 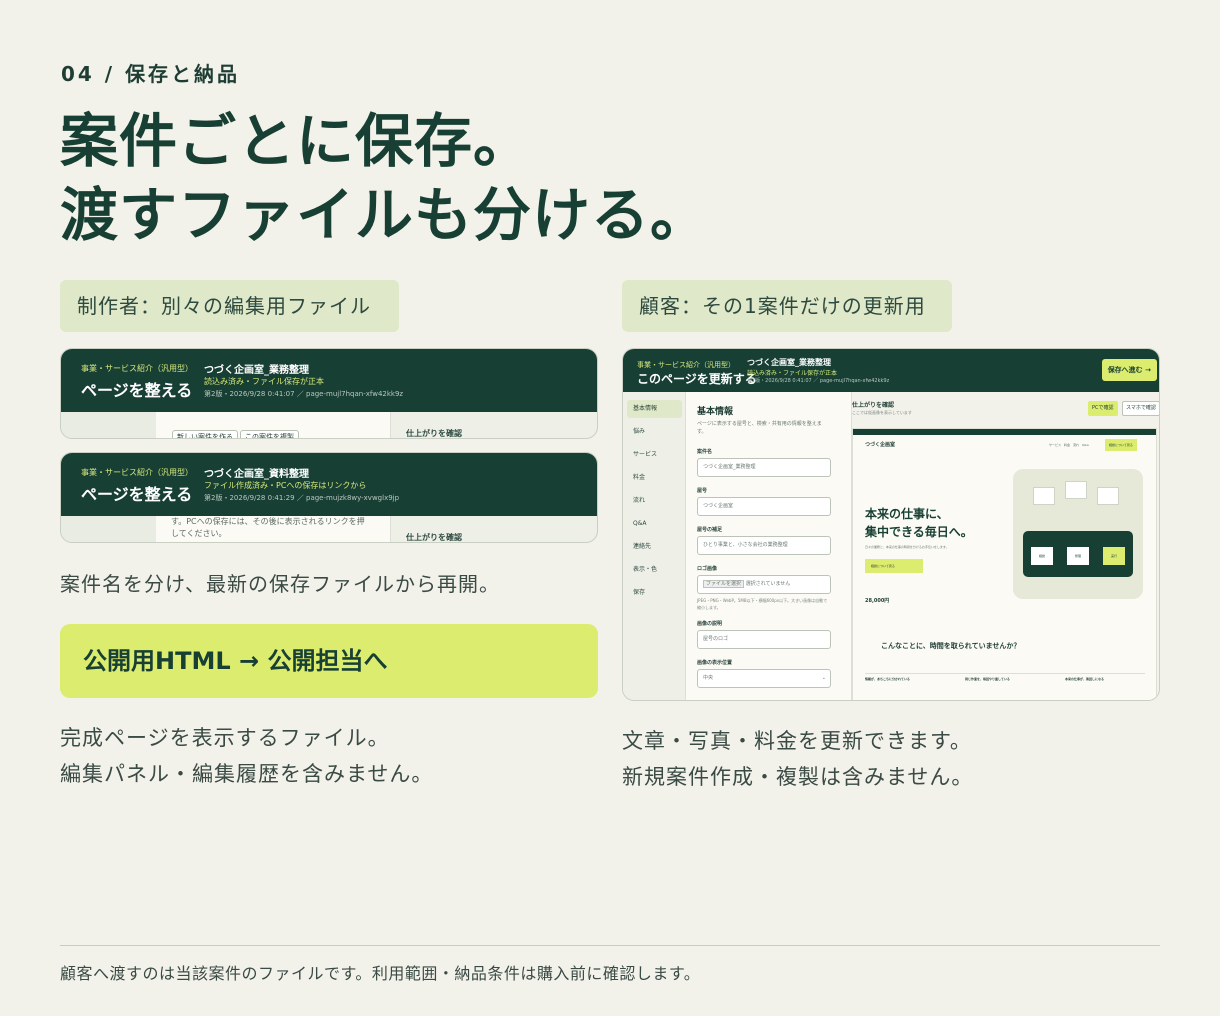 What do you see at coordinates (1121, 445) in the screenshot?
I see `site-nav-button: 相談について見る` at bounding box center [1121, 445].